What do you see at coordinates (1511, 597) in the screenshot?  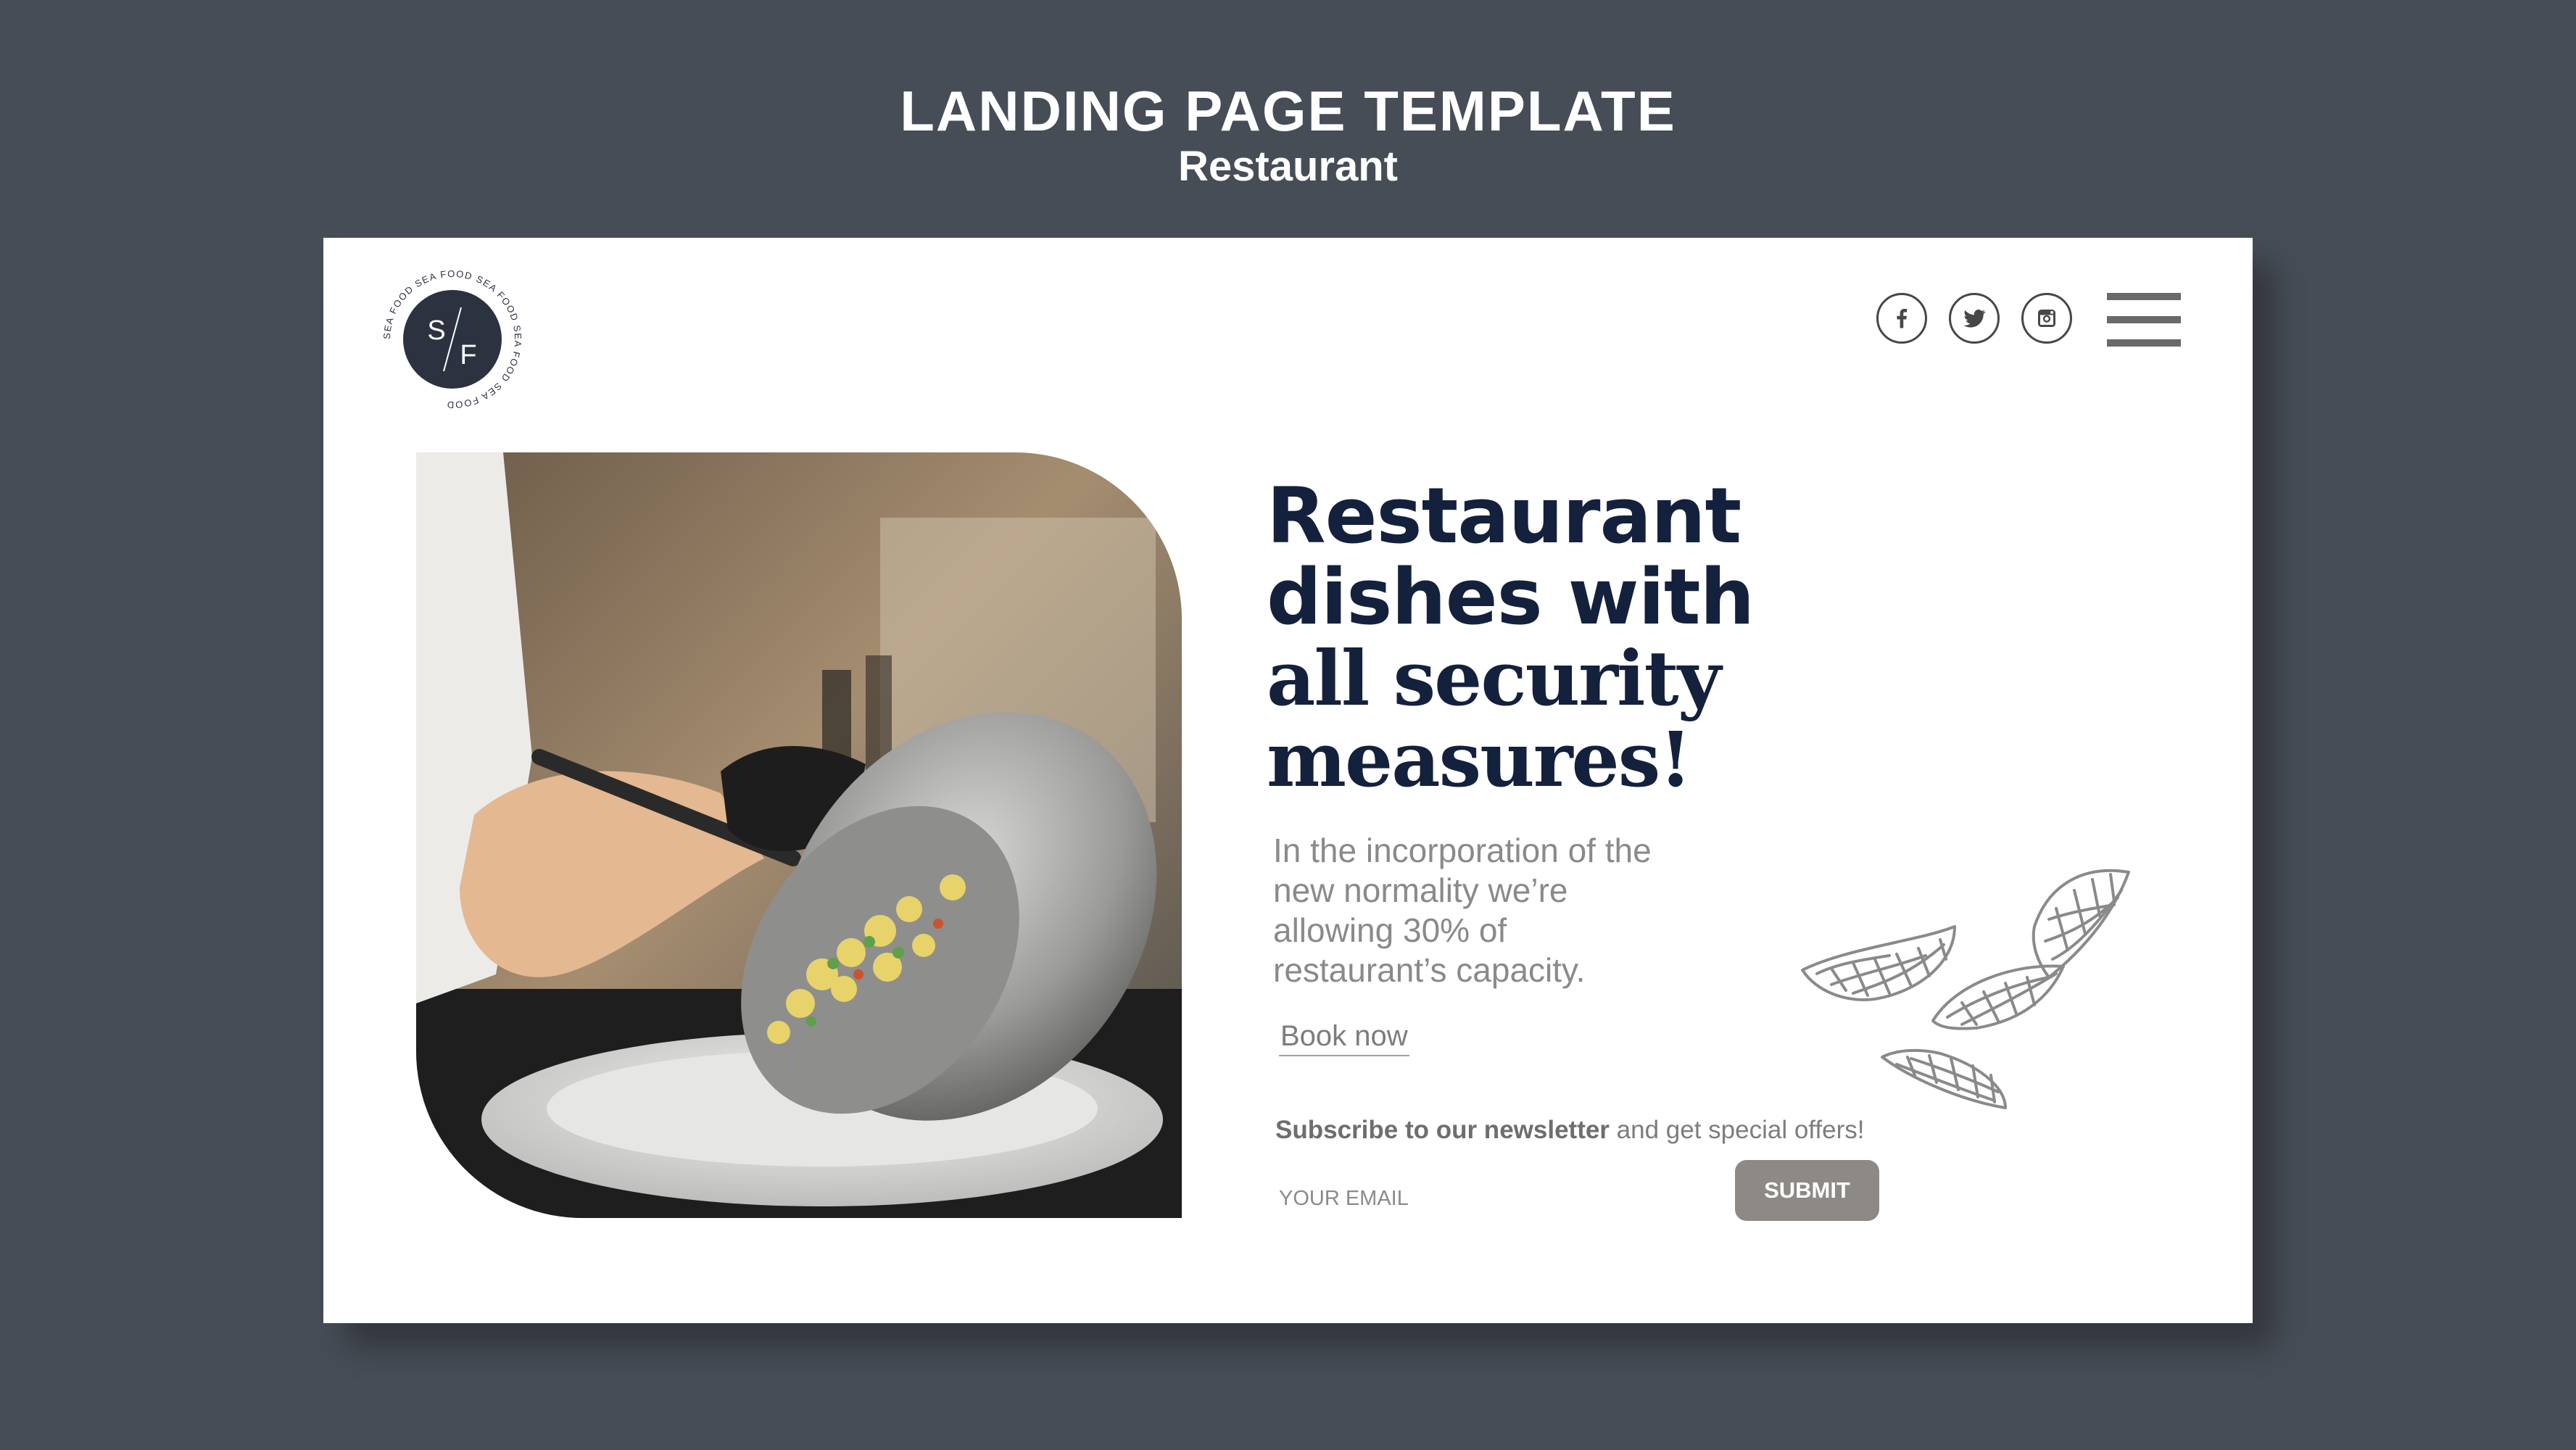 I see `headline-line-2: dishes with` at bounding box center [1511, 597].